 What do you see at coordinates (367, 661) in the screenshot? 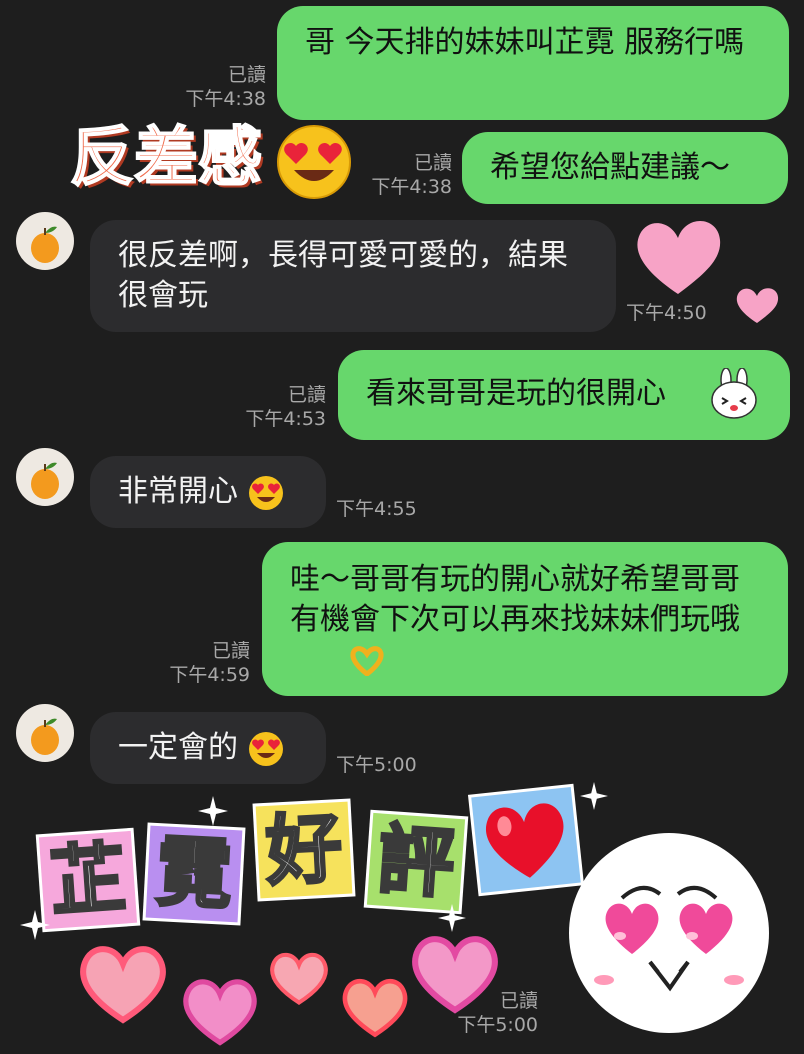
I see `heart-hands-emoji-icon` at bounding box center [367, 661].